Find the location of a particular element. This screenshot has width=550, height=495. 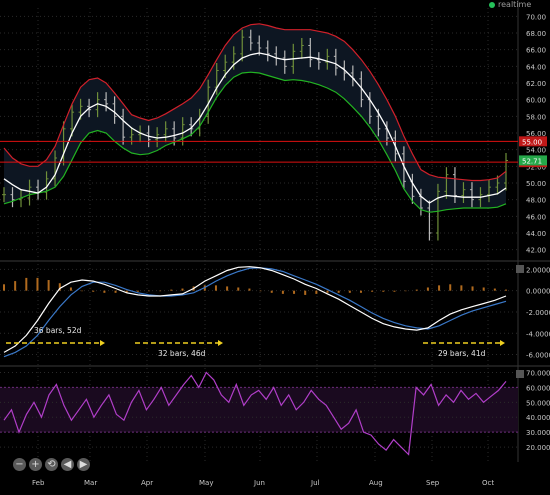

x-tick-label: Aug is located at coordinates (376, 483).